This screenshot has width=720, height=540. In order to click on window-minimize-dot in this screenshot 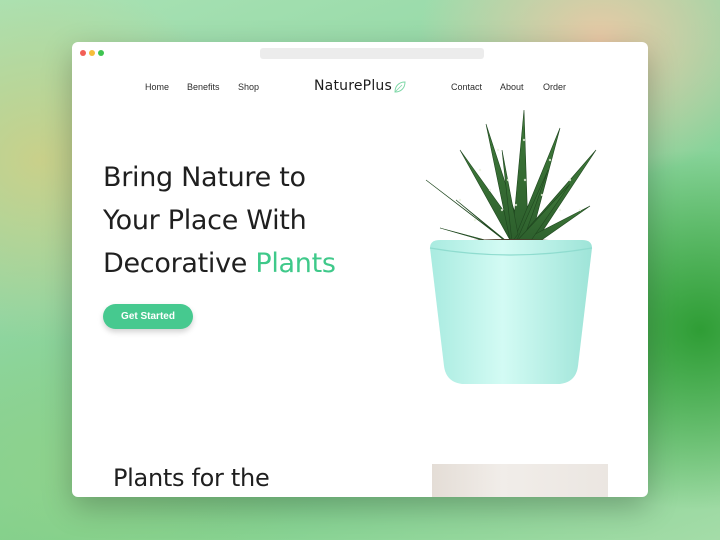, I will do `click(92, 53)`.